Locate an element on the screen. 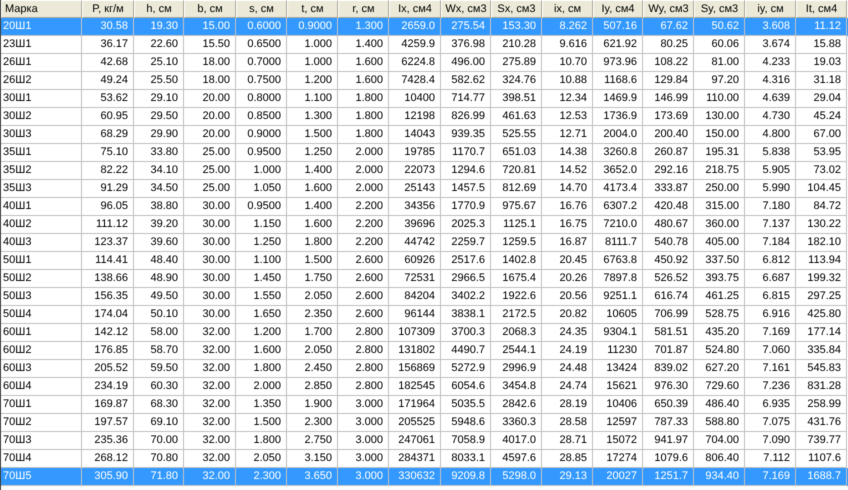 The width and height of the screenshot is (848, 490). table-row: 50Ш1 114.41 48.40 30.00 1.100 1.500 2.600 60926 2517.6 1402.8 20.45 6763.8 450.92 337.50 6.812 113.94 is located at coordinates (424, 261).